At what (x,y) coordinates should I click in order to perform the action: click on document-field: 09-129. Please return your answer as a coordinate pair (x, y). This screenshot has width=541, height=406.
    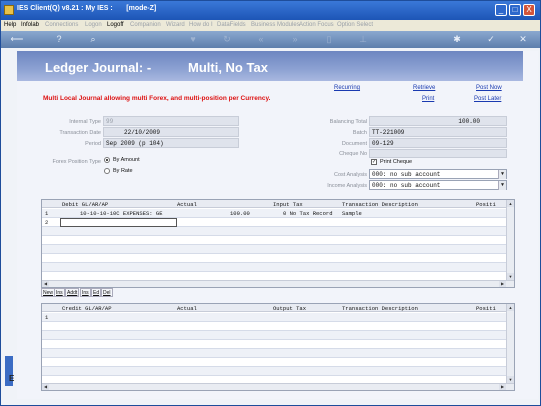
    Looking at the image, I should click on (438, 143).